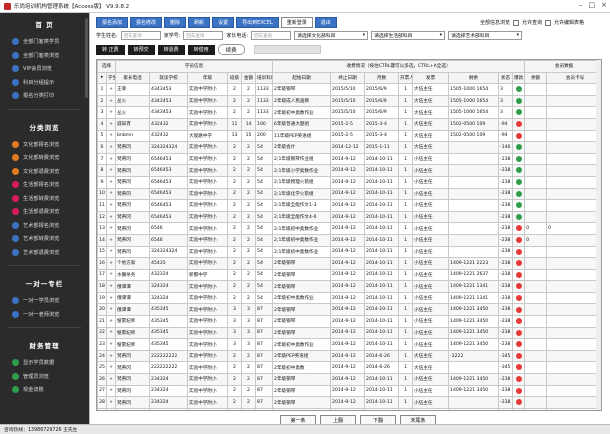 Image resolution: width=610 pixels, height=434 pixels. Describe the element at coordinates (548, 22) in the screenshot. I see `allow-edit-checkbox` at that location.